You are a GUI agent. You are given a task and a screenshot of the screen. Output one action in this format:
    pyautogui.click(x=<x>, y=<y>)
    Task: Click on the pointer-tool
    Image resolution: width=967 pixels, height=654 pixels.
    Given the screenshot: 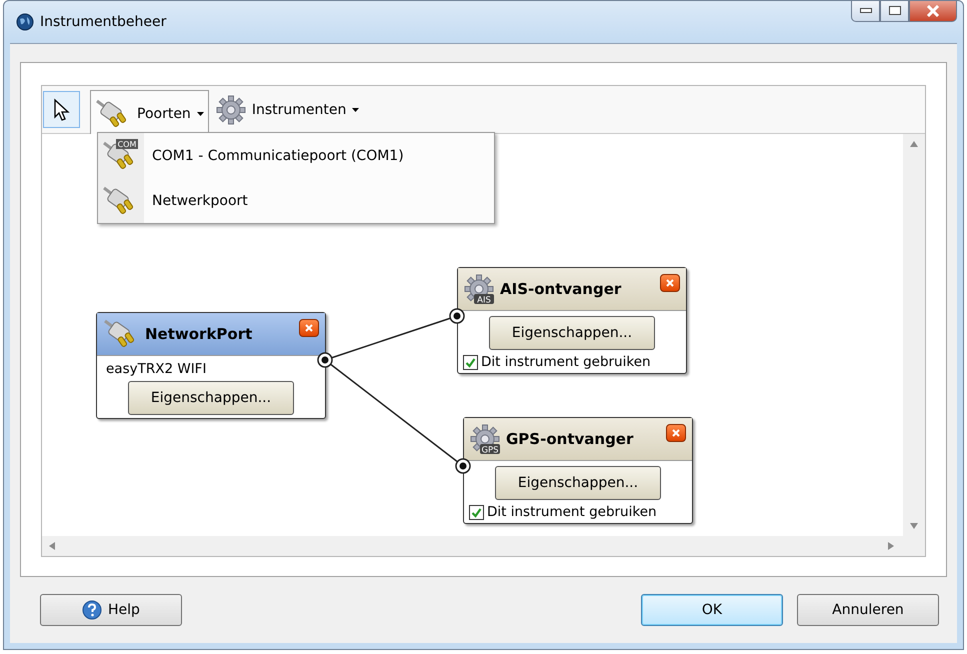 What is the action you would take?
    pyautogui.click(x=61, y=109)
    